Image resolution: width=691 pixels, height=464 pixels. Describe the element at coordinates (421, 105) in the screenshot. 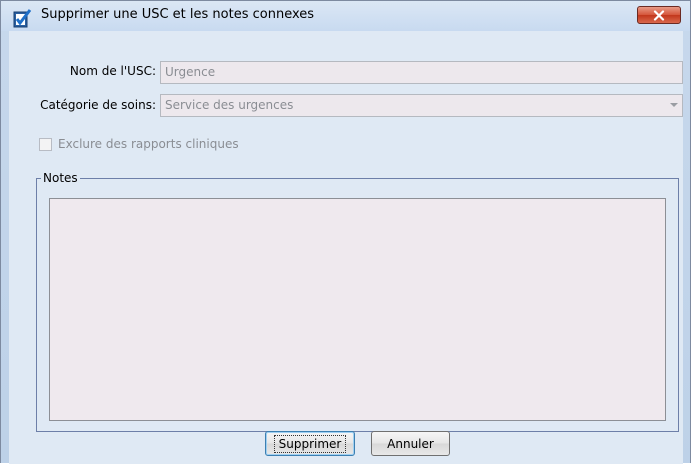

I see `categorie-select: Service des urgences` at that location.